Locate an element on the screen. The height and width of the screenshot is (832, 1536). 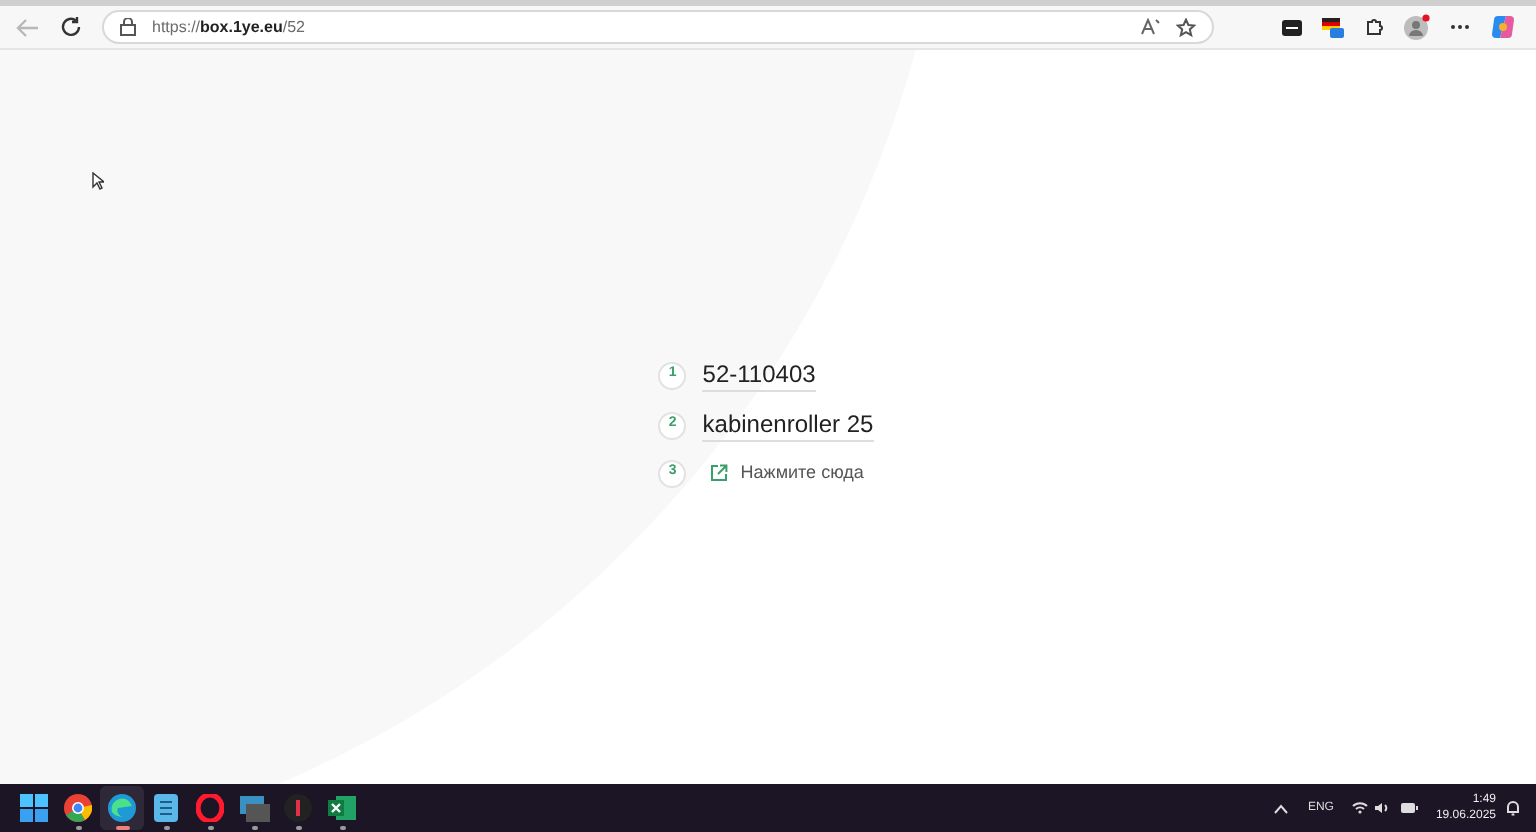
more-icon is located at coordinates (1460, 27).